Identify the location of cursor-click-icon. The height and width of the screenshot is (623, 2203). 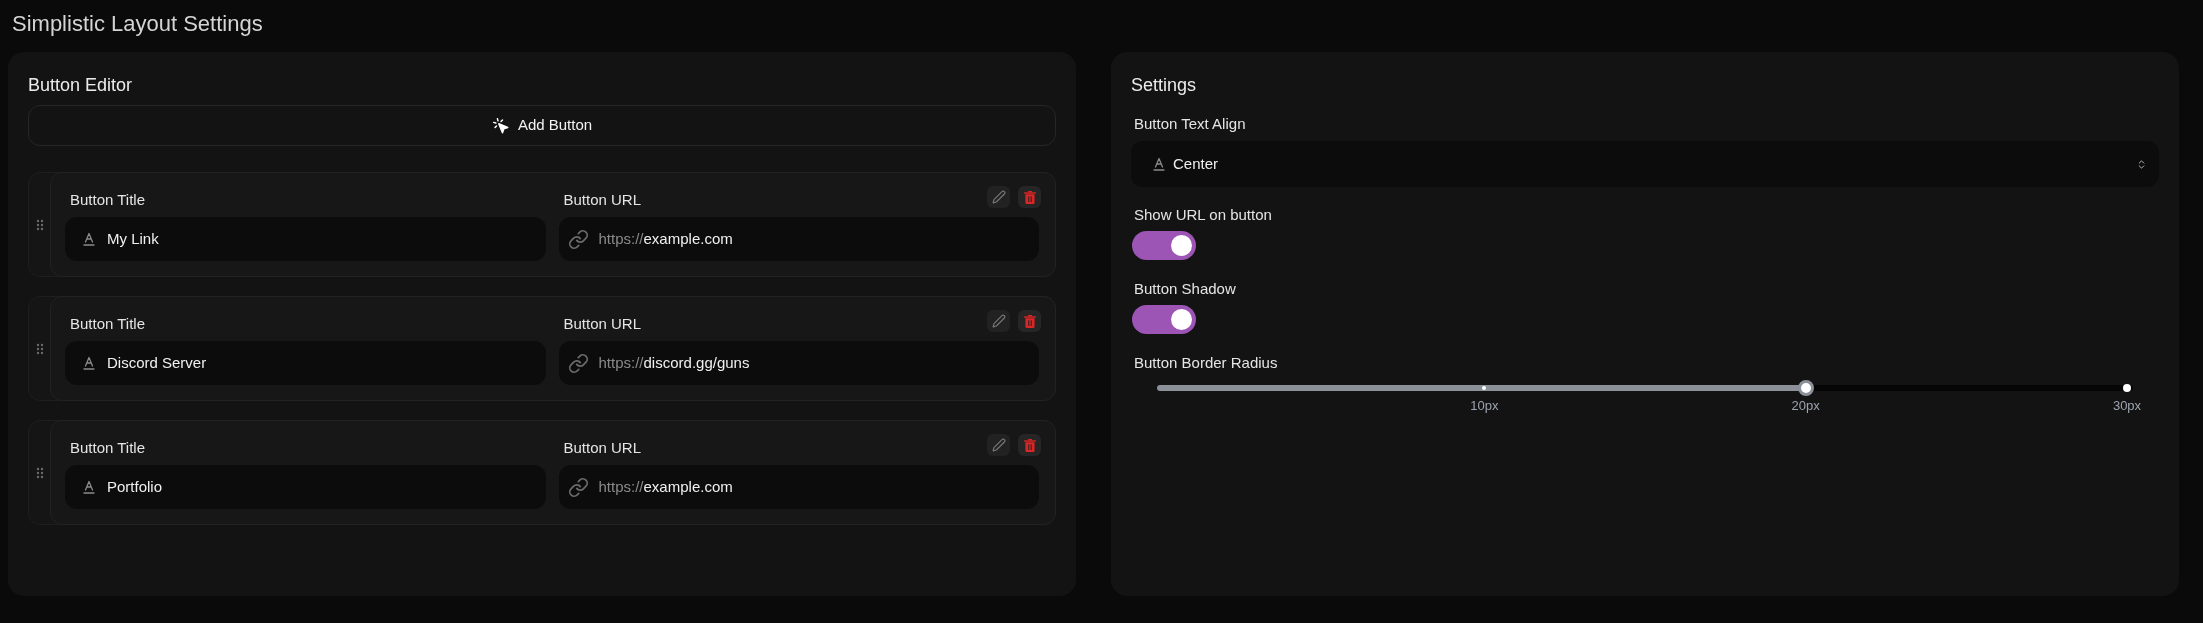
(500, 125).